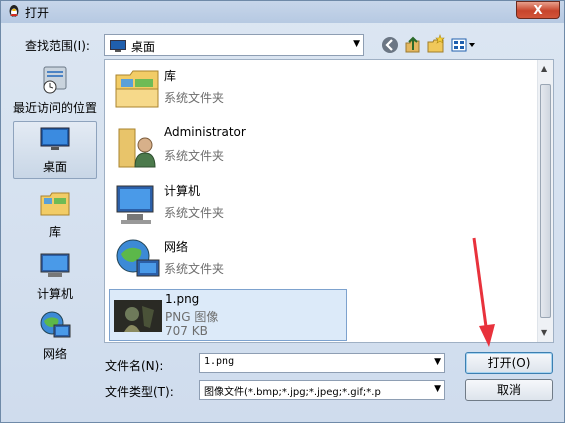 Image resolution: width=565 pixels, height=423 pixels. What do you see at coordinates (182, 191) in the screenshot?
I see `file-name: 计算机` at bounding box center [182, 191].